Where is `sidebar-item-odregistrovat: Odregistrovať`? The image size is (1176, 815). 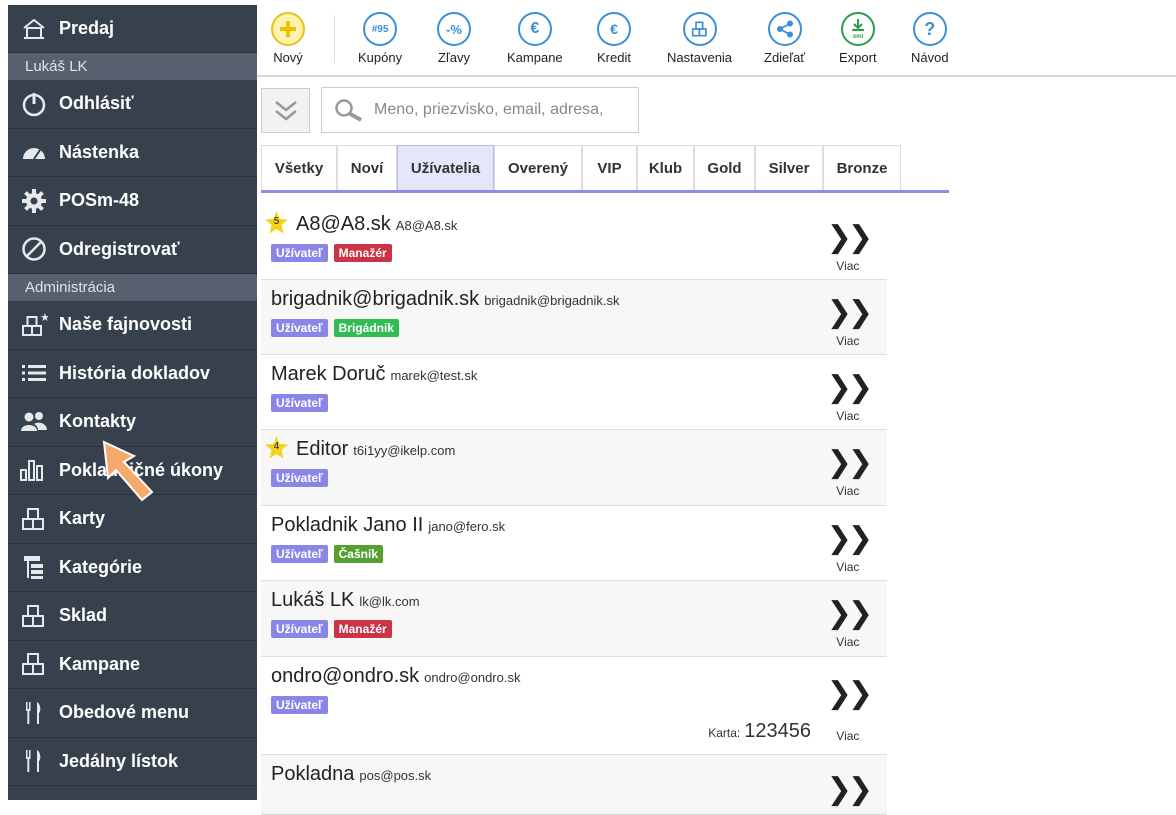
sidebar-item-odregistrovat: Odregistrovať is located at coordinates (132, 250).